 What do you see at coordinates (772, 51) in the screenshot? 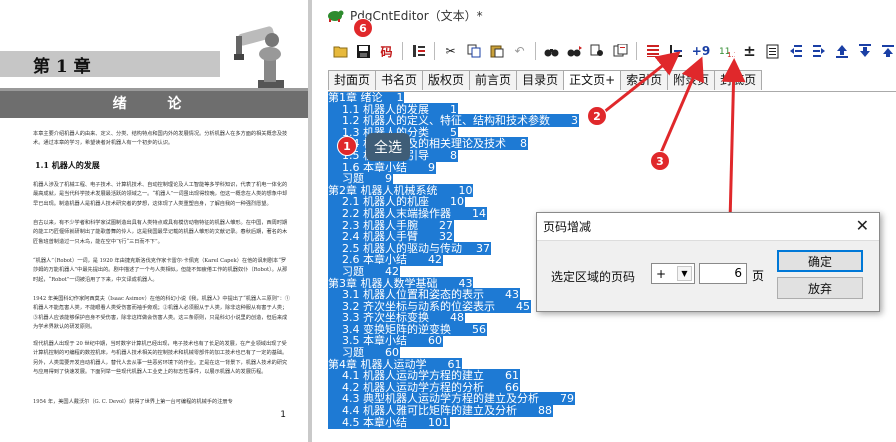
I see `doc-icon` at bounding box center [772, 51].